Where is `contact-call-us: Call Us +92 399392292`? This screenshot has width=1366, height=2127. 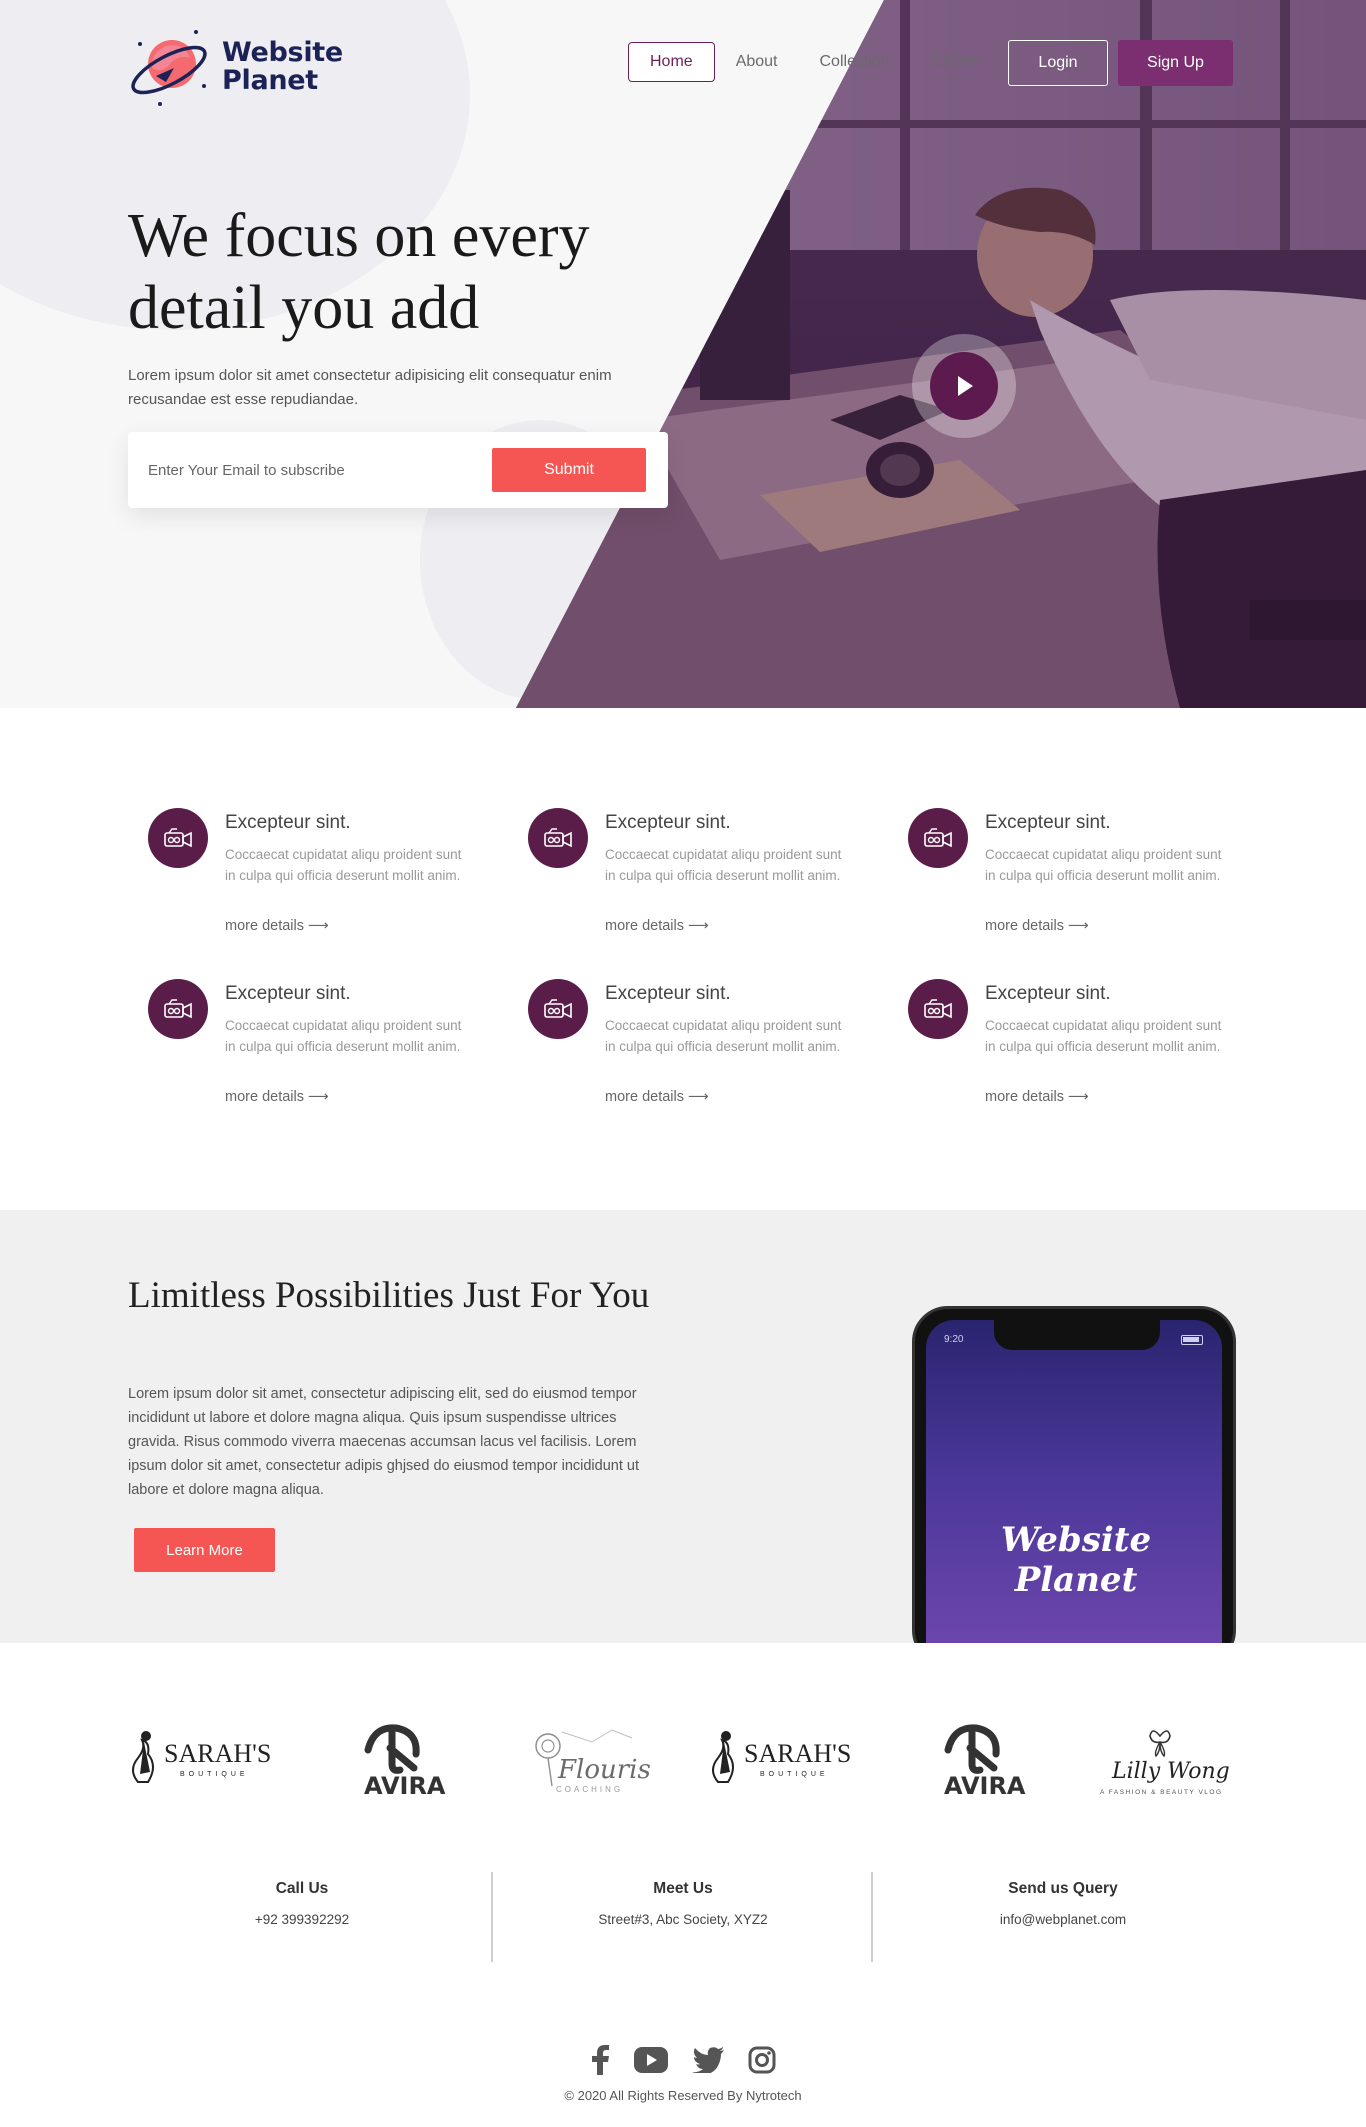
contact-call-us: Call Us +92 399392292 is located at coordinates (302, 1903).